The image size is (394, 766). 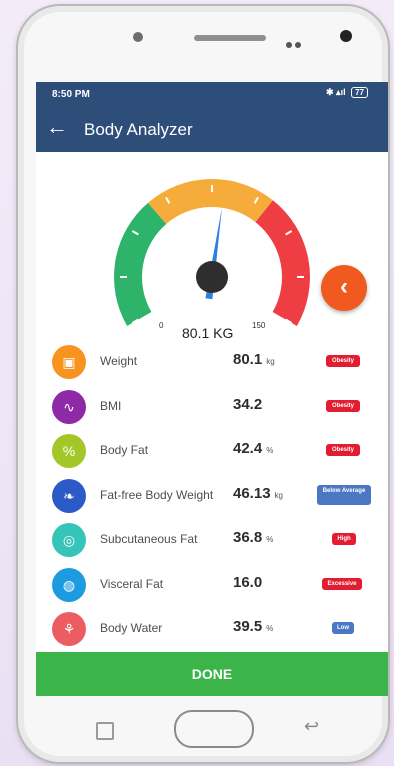 I want to click on app-bar: ← Body Analyzer, so click(x=212, y=129).